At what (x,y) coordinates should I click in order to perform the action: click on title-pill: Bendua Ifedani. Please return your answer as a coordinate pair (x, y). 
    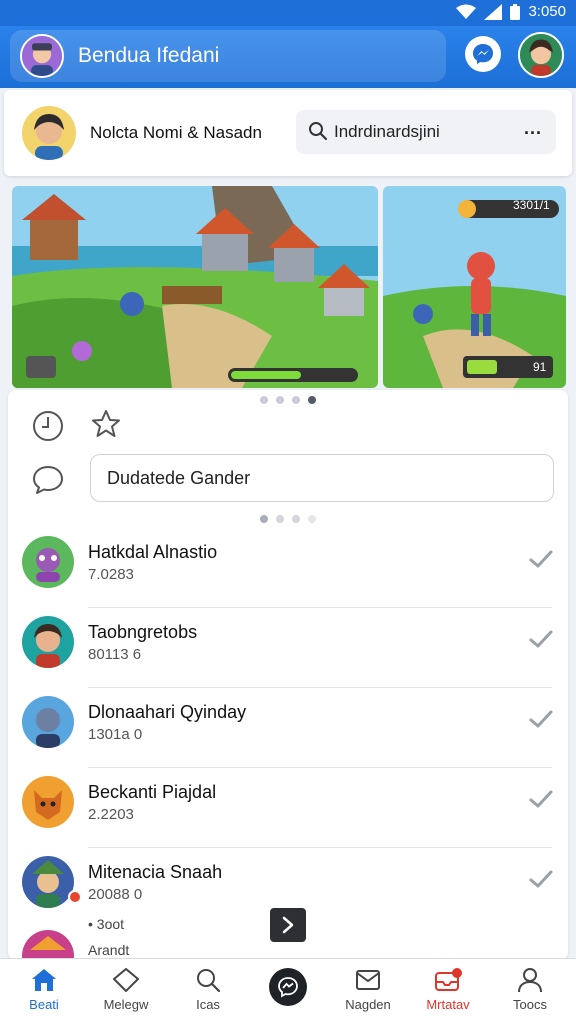
    Looking at the image, I should click on (228, 56).